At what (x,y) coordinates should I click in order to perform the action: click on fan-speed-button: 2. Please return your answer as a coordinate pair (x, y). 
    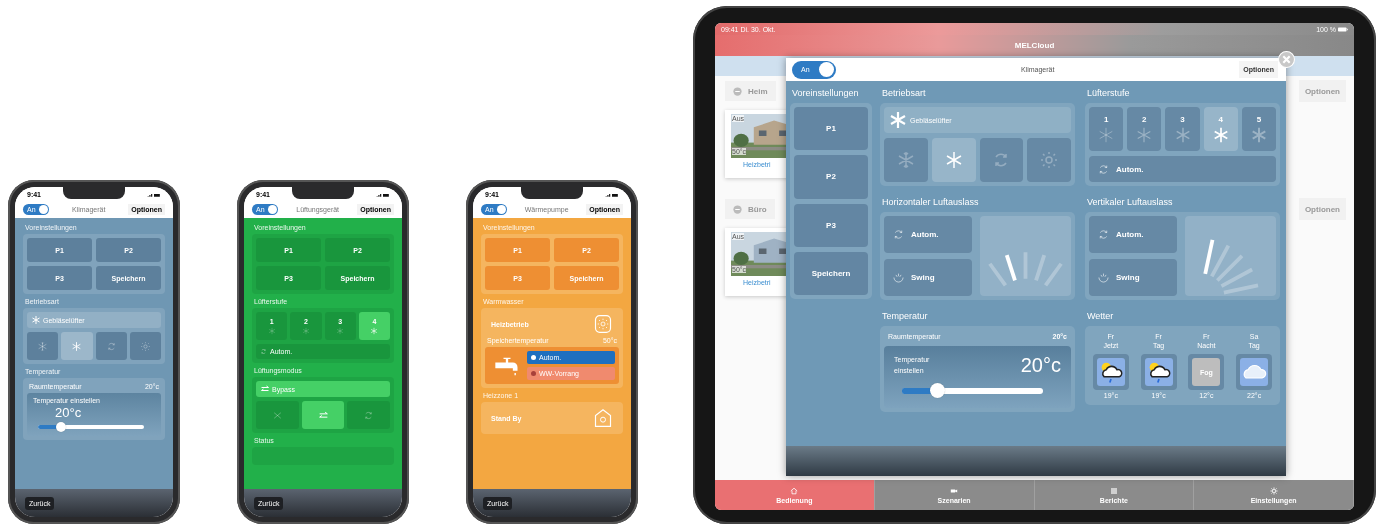
    Looking at the image, I should click on (1144, 129).